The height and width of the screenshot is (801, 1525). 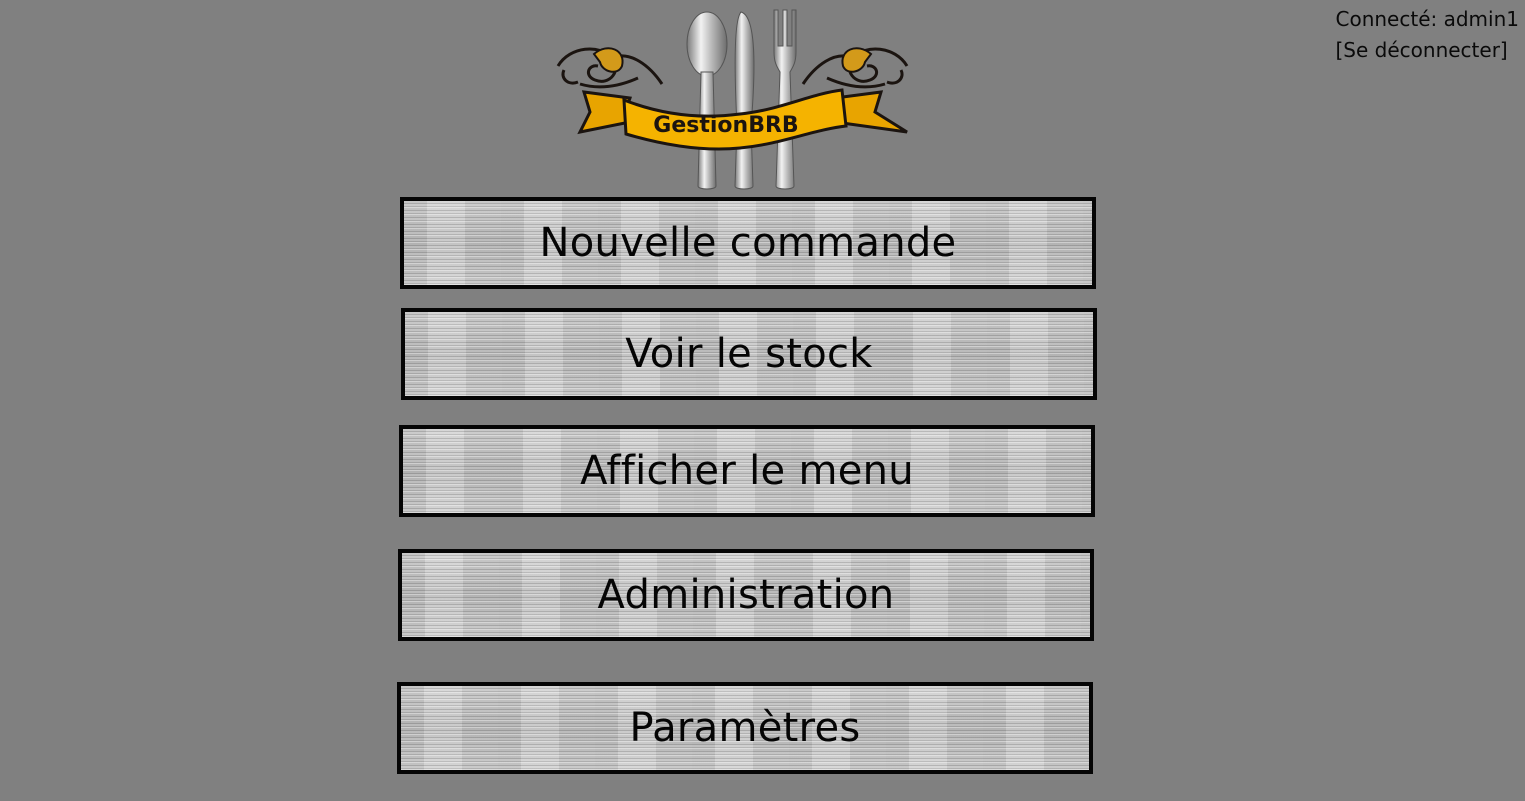 I want to click on cutlery-icon: GestionBRB, so click(x=732, y=99).